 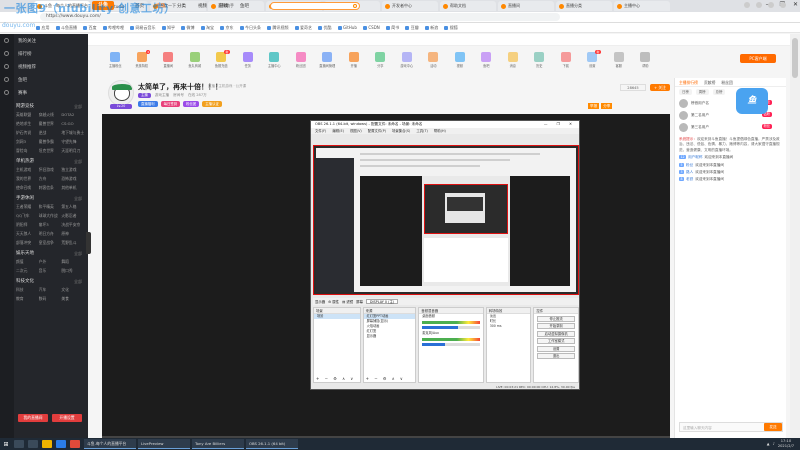 What do you see at coordinates (446, 220) in the screenshot?
I see `obs-preview` at bounding box center [446, 220].